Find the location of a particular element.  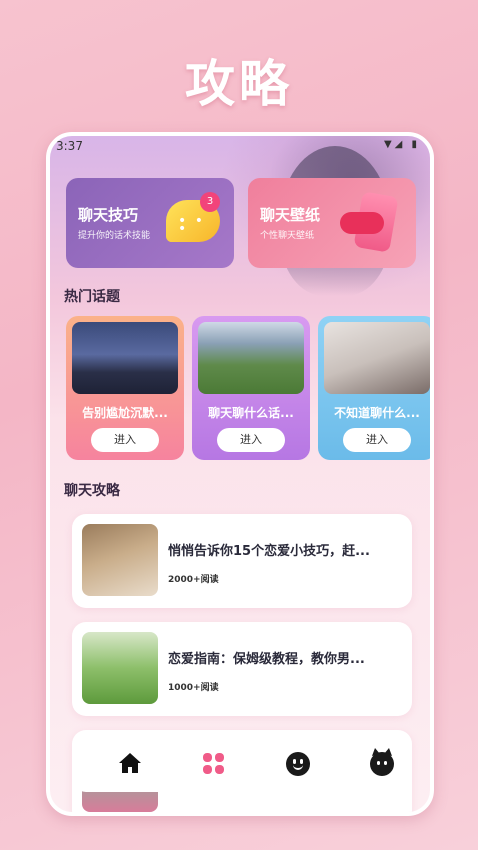

bottom-tab-bar is located at coordinates (242, 763).